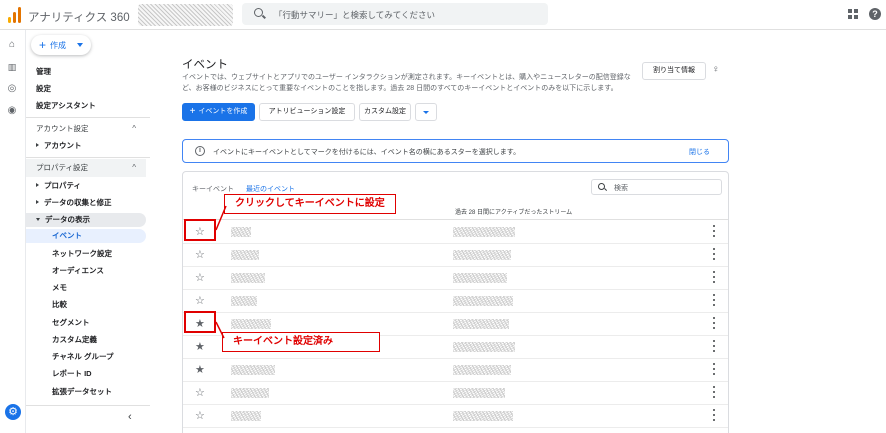 The height and width of the screenshot is (433, 886). I want to click on person-icon: ♀, so click(716, 69).